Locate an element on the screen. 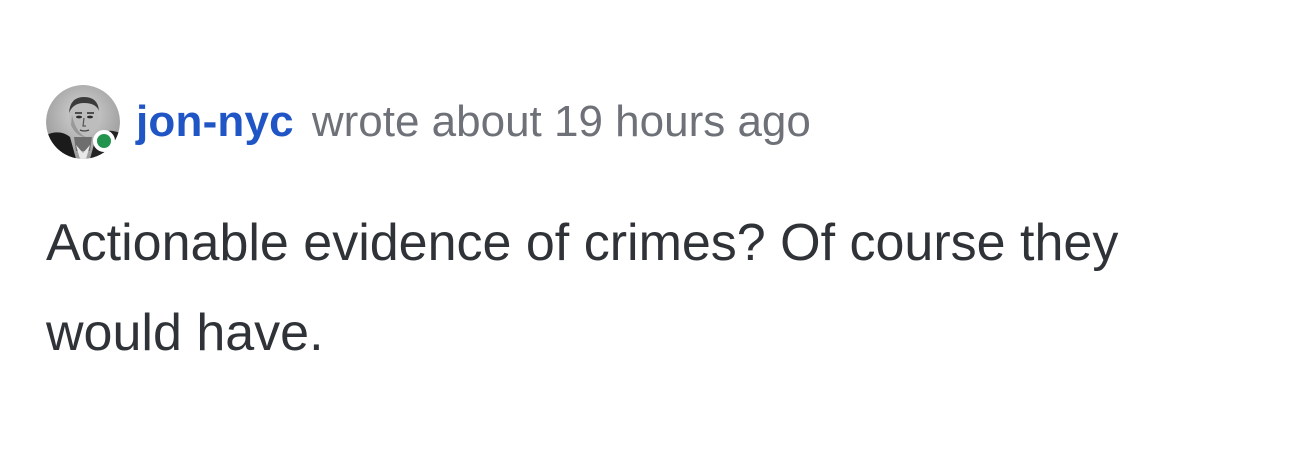 The image size is (1290, 464). avatar is located at coordinates (83, 122).